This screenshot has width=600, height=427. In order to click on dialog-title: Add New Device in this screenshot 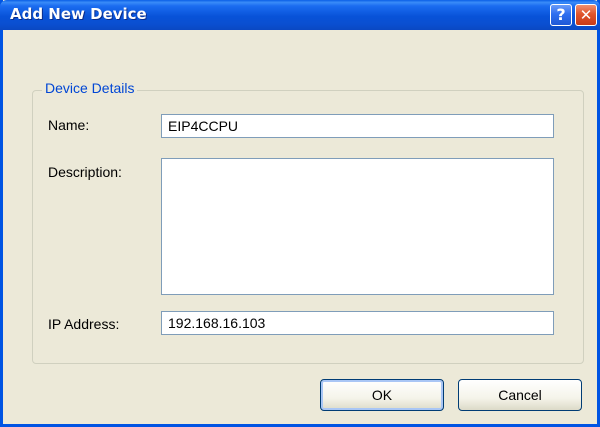, I will do `click(78, 14)`.